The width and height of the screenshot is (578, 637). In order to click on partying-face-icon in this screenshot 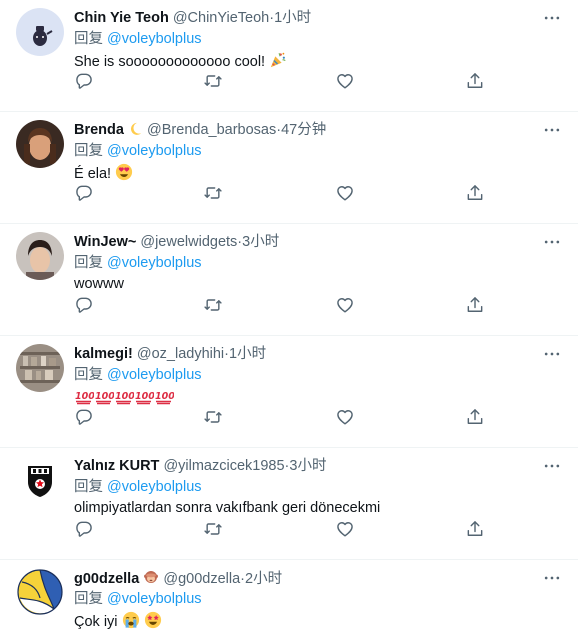, I will do `click(278, 60)`.